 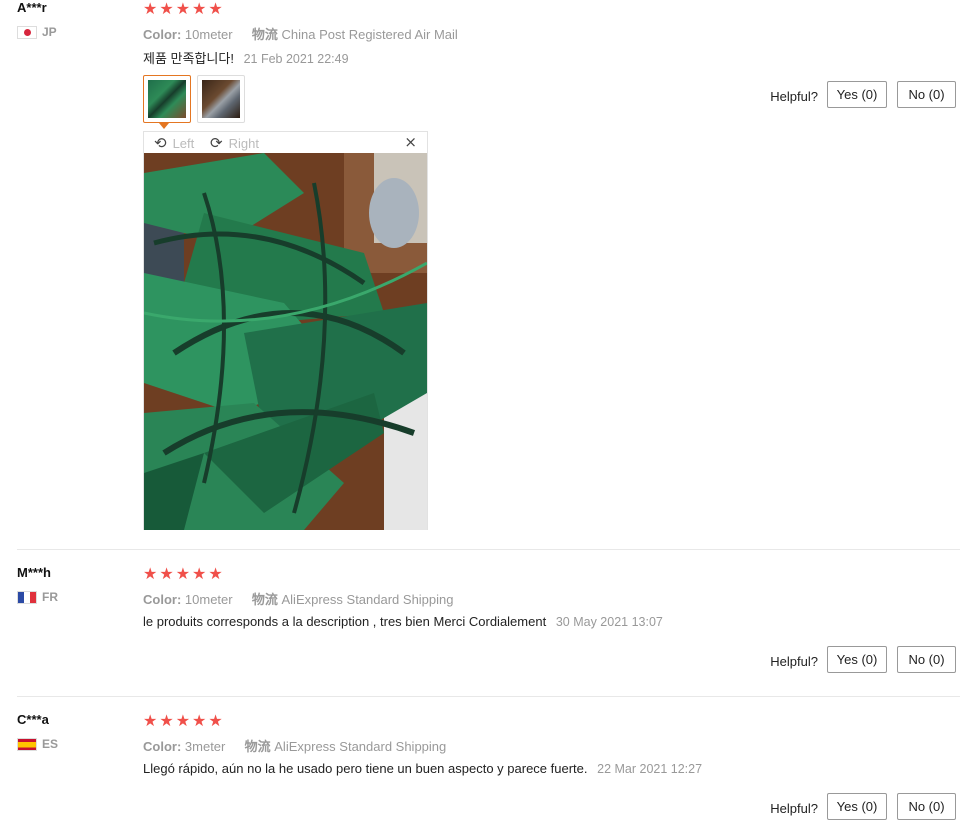 What do you see at coordinates (410, 142) in the screenshot?
I see `close-icon: ×` at bounding box center [410, 142].